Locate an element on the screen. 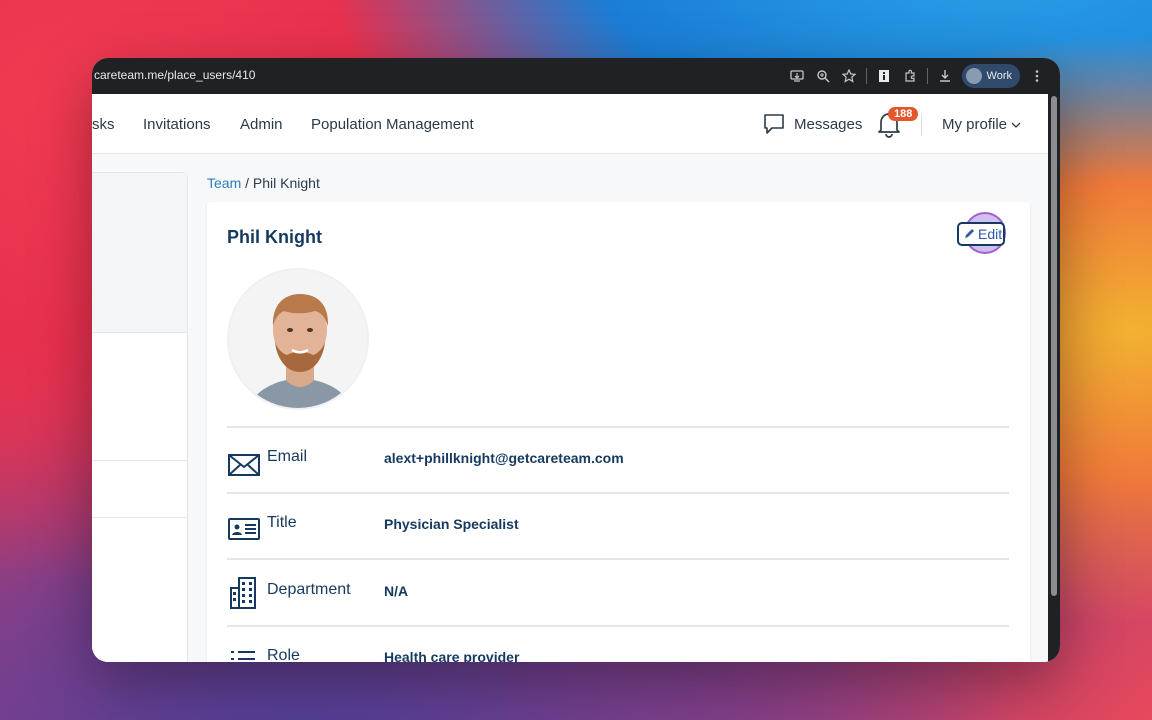 This screenshot has height=720, width=1152. chat-bubble-icon is located at coordinates (774, 124).